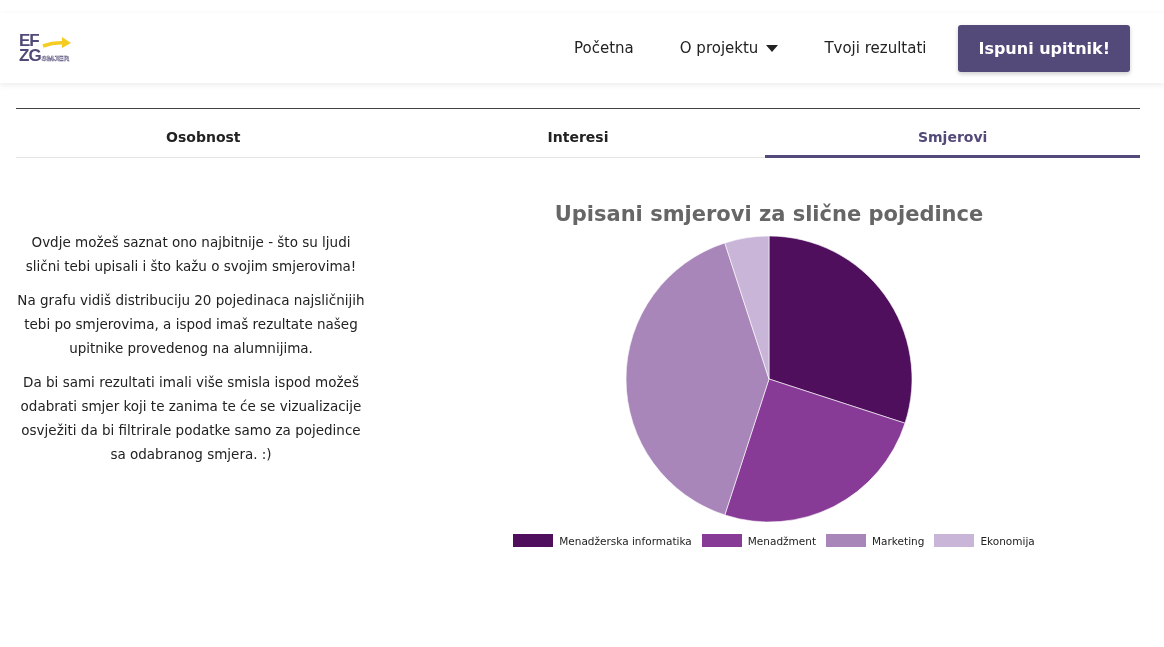 Image resolution: width=1164 pixels, height=647 pixels. Describe the element at coordinates (1044, 48) in the screenshot. I see `questionnaire-button: Ispuni upitnik!` at that location.